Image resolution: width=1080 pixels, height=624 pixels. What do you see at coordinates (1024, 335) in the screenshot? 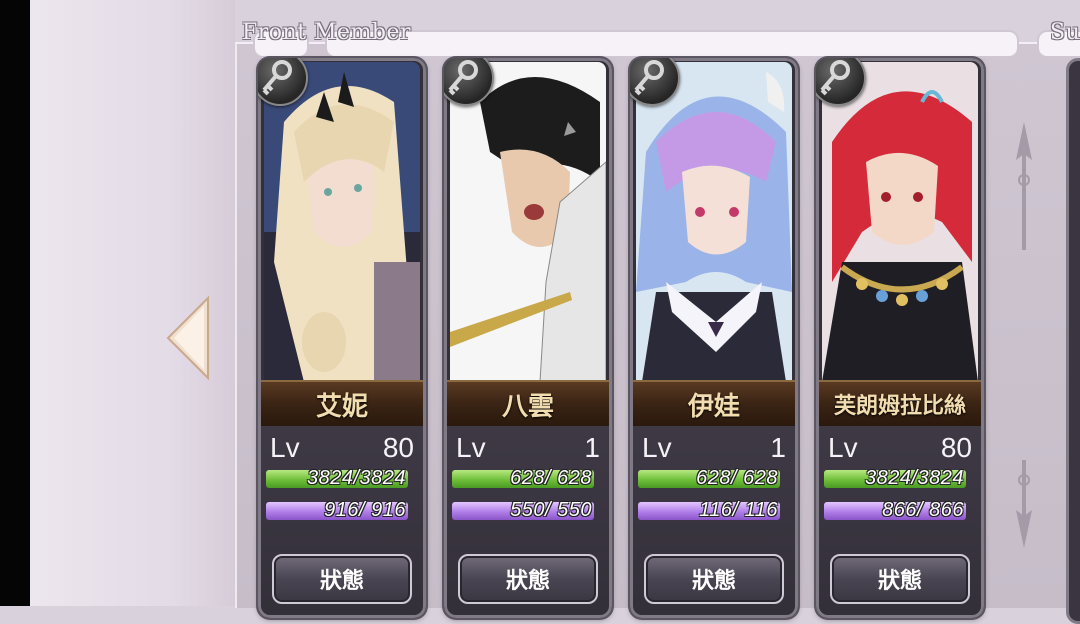
I see `scroll-indicator-icon` at bounding box center [1024, 335].